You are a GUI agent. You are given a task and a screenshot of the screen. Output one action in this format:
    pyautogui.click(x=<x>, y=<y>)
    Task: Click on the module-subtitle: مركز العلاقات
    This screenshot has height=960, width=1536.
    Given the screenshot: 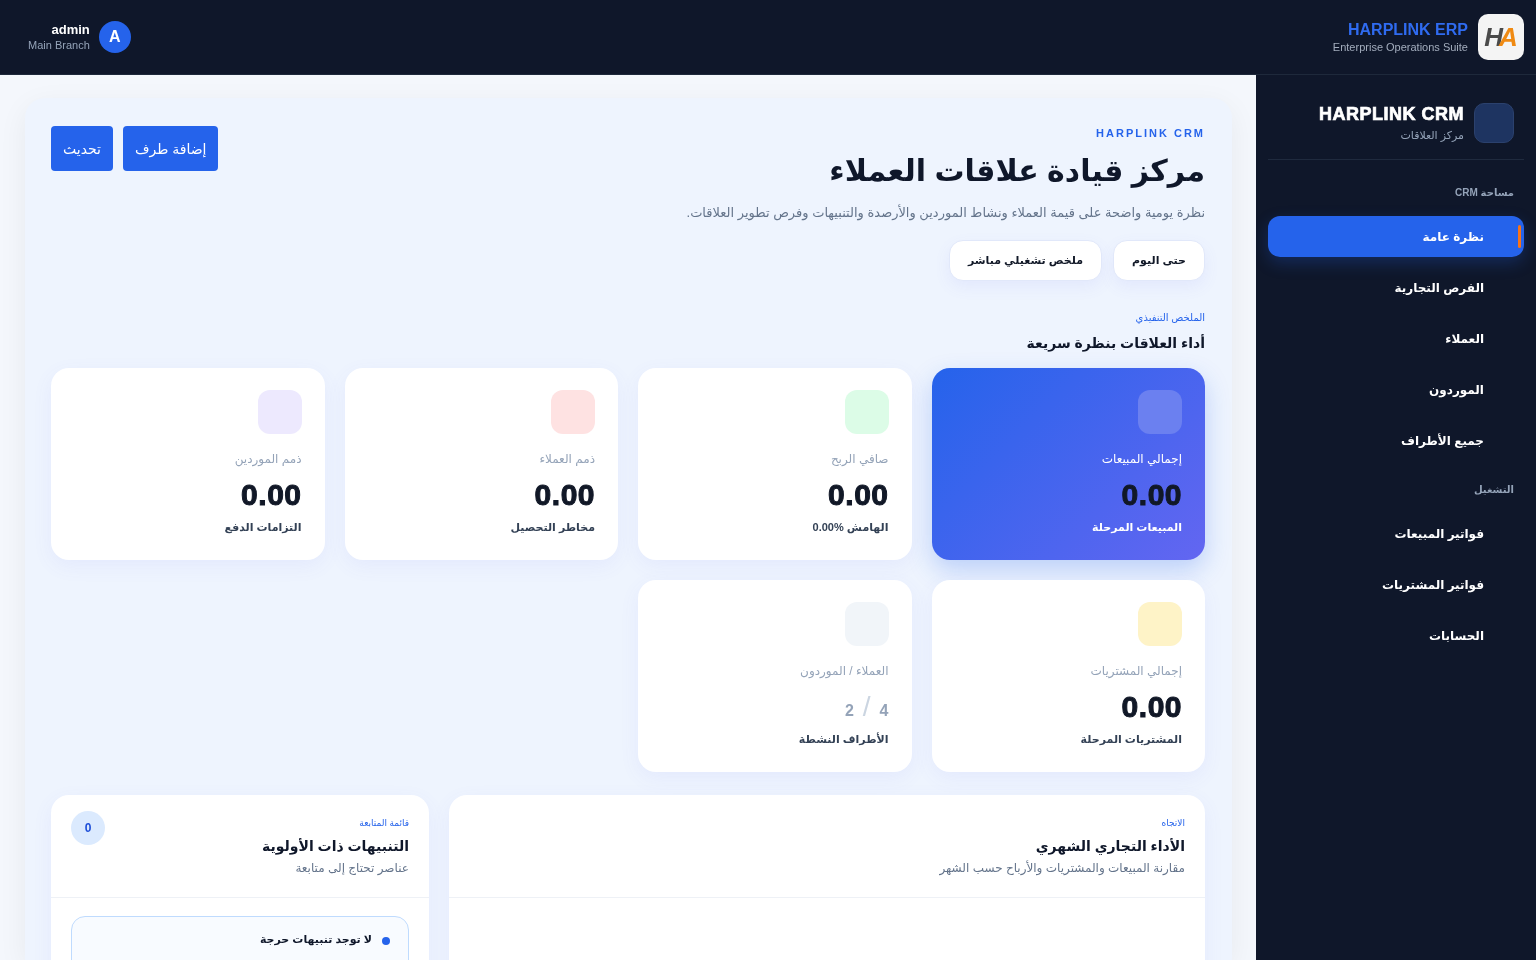 What is the action you would take?
    pyautogui.click(x=1432, y=135)
    